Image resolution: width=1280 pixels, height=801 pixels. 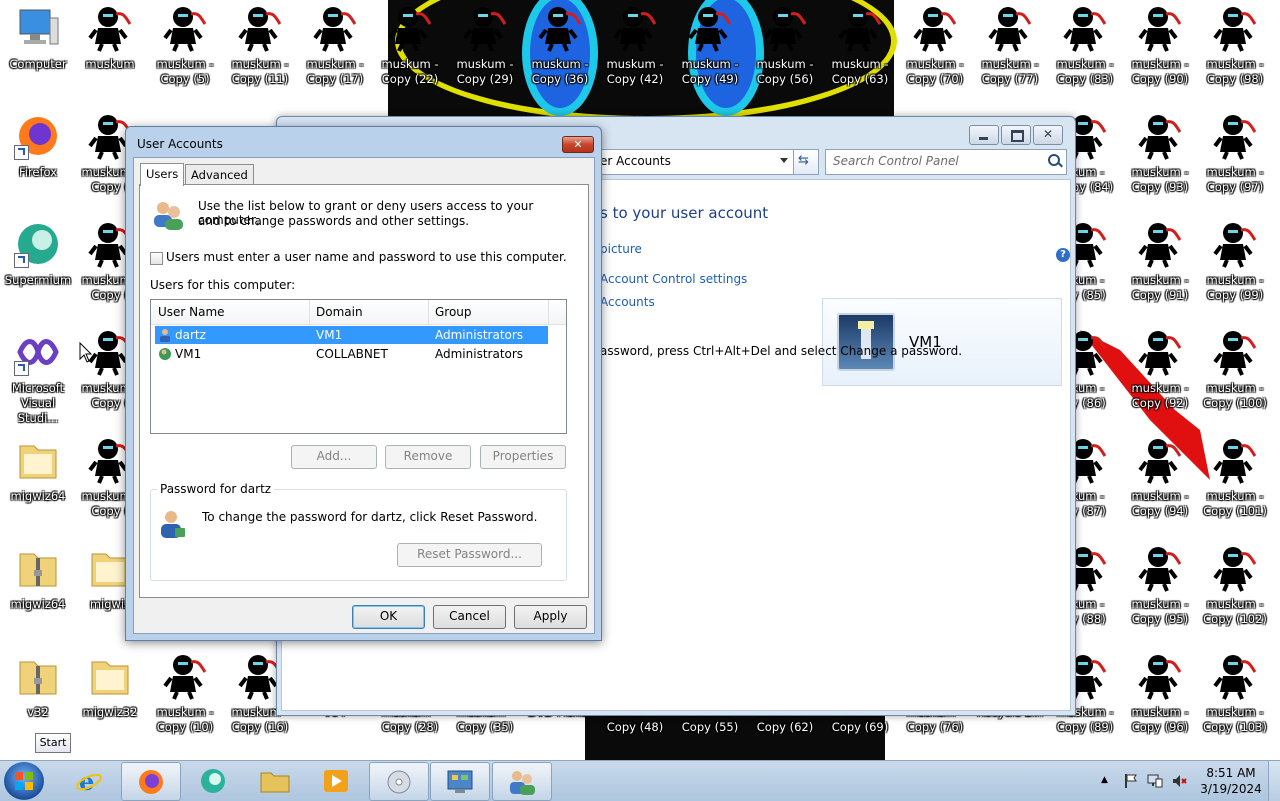 I want to click on taskbar-control-panel, so click(x=460, y=781).